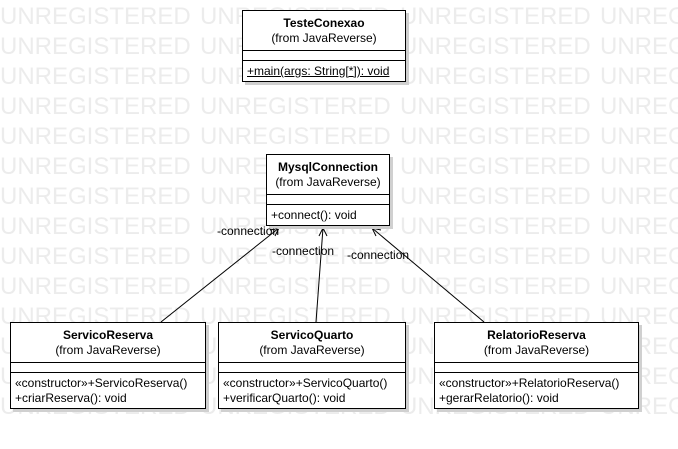 The width and height of the screenshot is (678, 449). What do you see at coordinates (303, 251) in the screenshot?
I see `role-label-servico-quarto: -connection` at bounding box center [303, 251].